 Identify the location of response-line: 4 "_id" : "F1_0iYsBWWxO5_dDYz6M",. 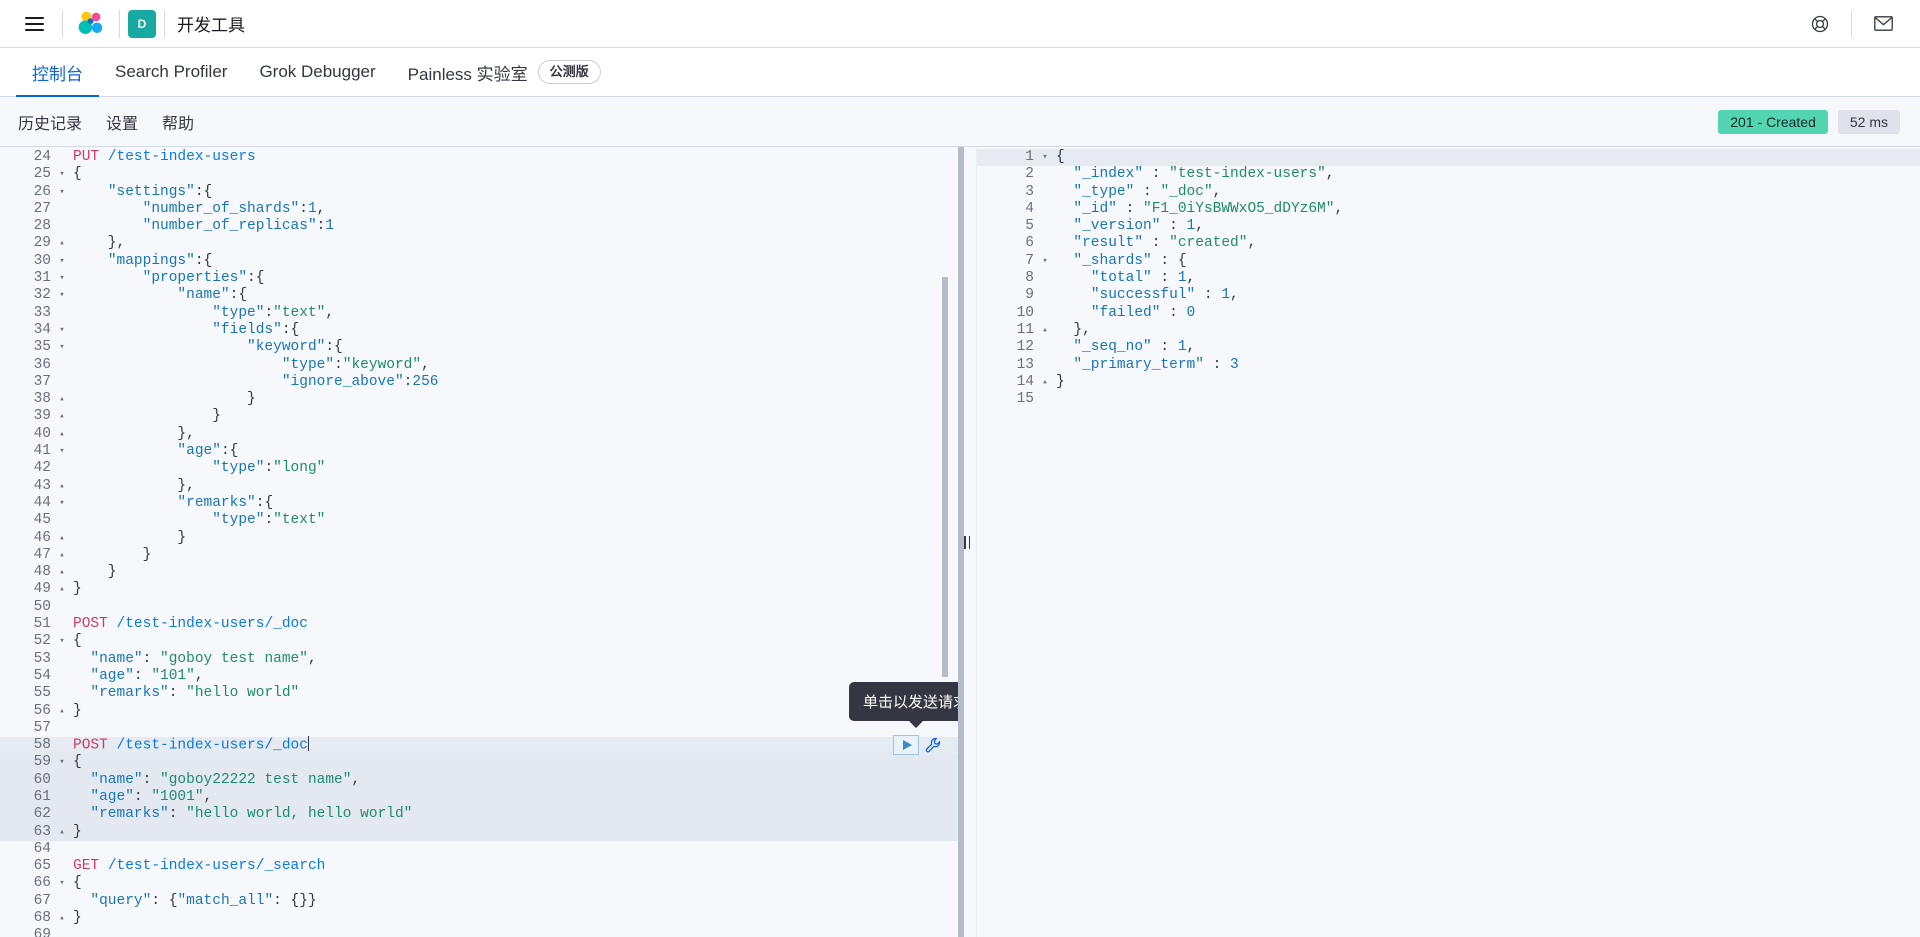
(1448, 209).